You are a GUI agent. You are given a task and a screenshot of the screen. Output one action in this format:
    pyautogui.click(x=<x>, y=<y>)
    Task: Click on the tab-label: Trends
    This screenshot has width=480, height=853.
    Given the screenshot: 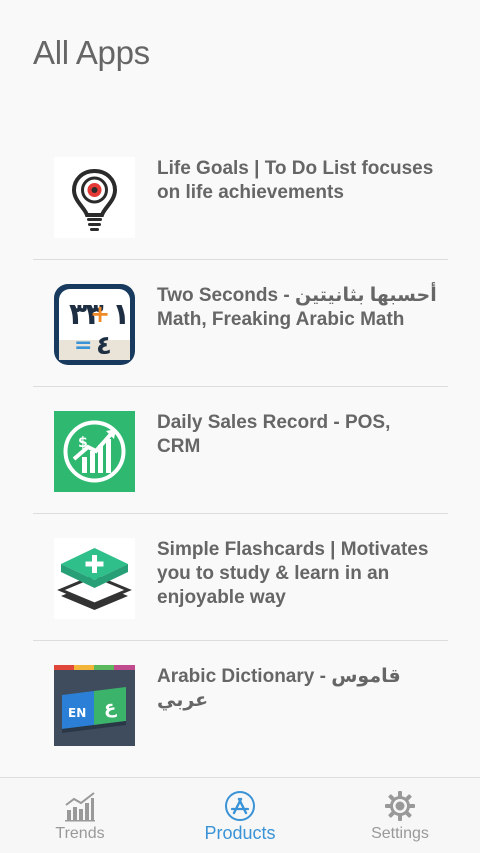 What is the action you would take?
    pyautogui.click(x=80, y=833)
    